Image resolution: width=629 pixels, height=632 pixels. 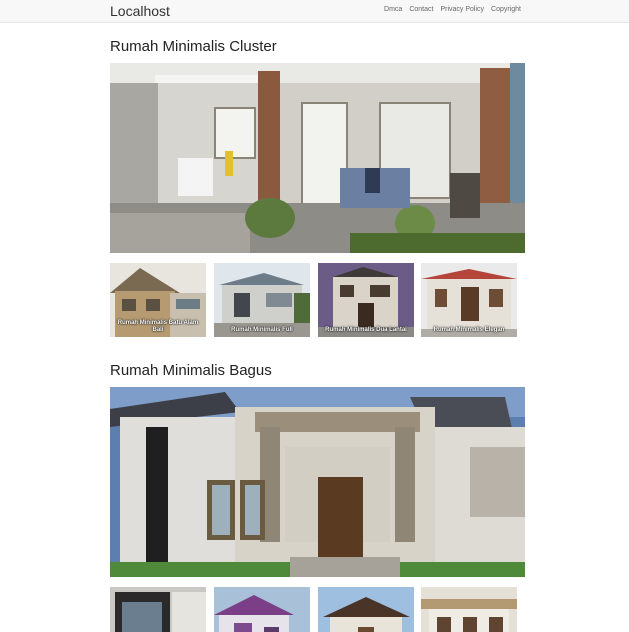 What do you see at coordinates (366, 300) in the screenshot?
I see `related-post-thumb: Rumah Minimalis Dua Lantai` at bounding box center [366, 300].